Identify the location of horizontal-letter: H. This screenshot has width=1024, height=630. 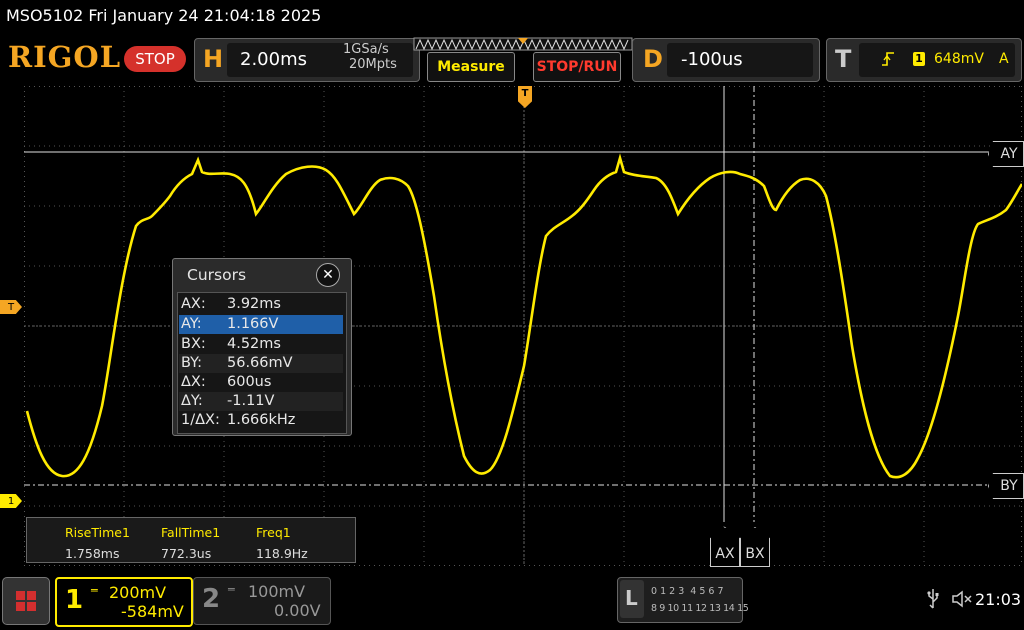
(213, 59).